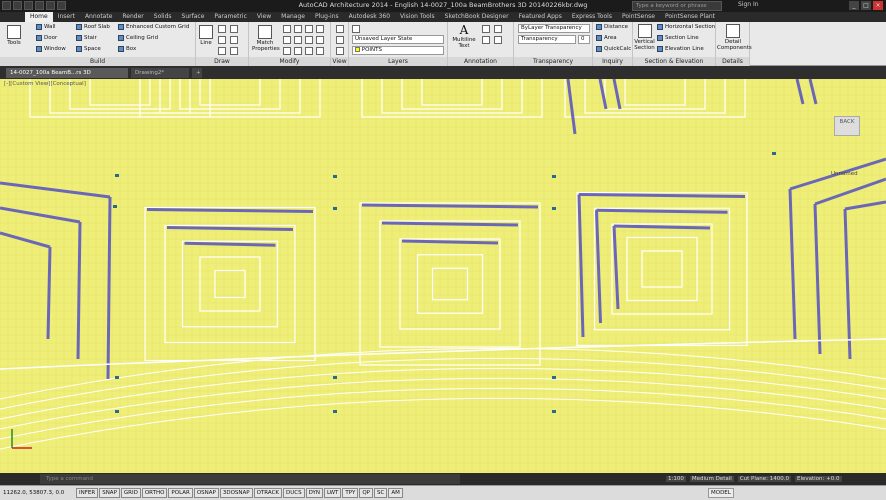  What do you see at coordinates (234, 51) in the screenshot?
I see `spline-icon` at bounding box center [234, 51].